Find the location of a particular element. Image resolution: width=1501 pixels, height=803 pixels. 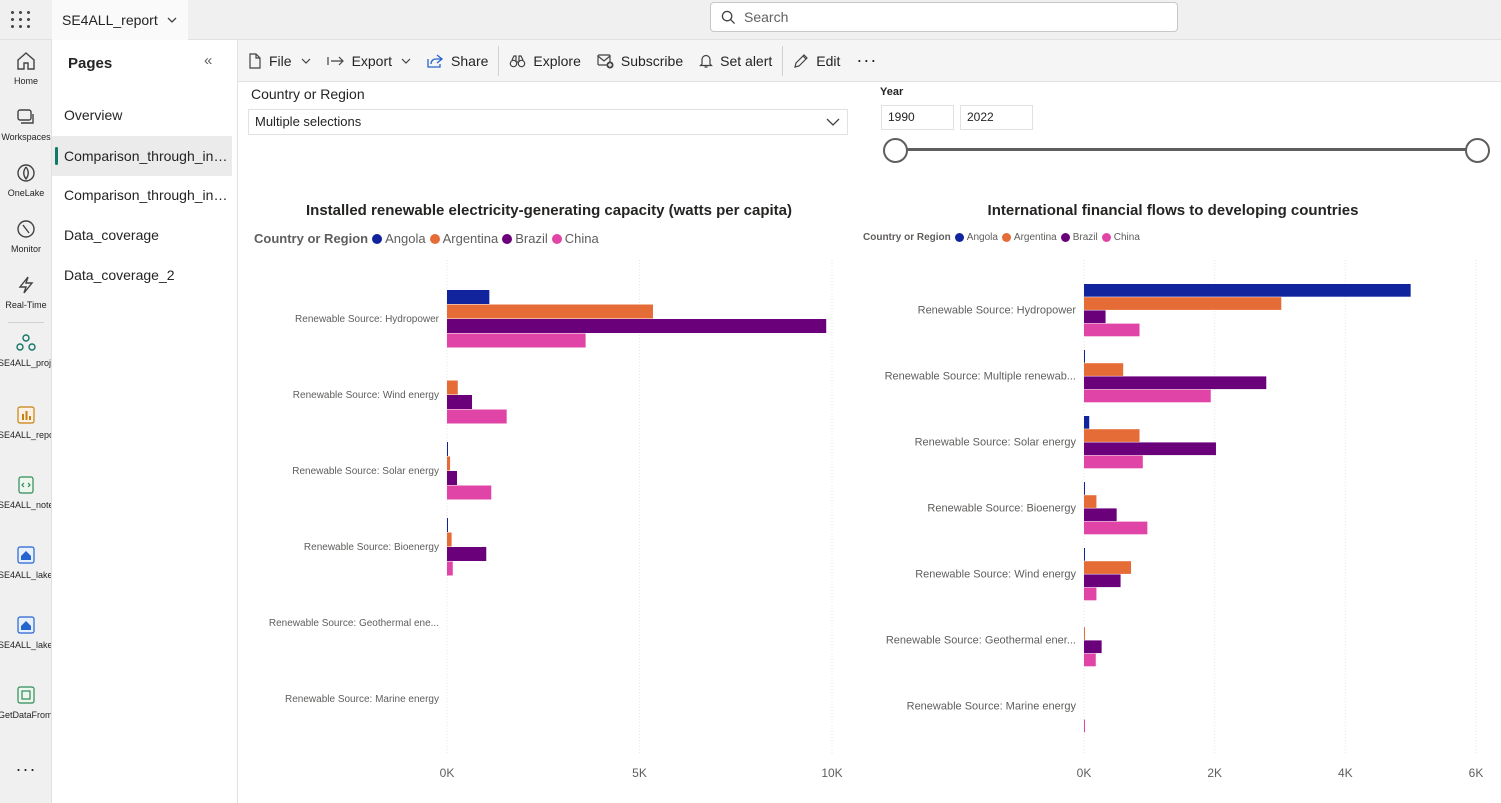

country-slicer-title: Country or Region is located at coordinates (308, 94).